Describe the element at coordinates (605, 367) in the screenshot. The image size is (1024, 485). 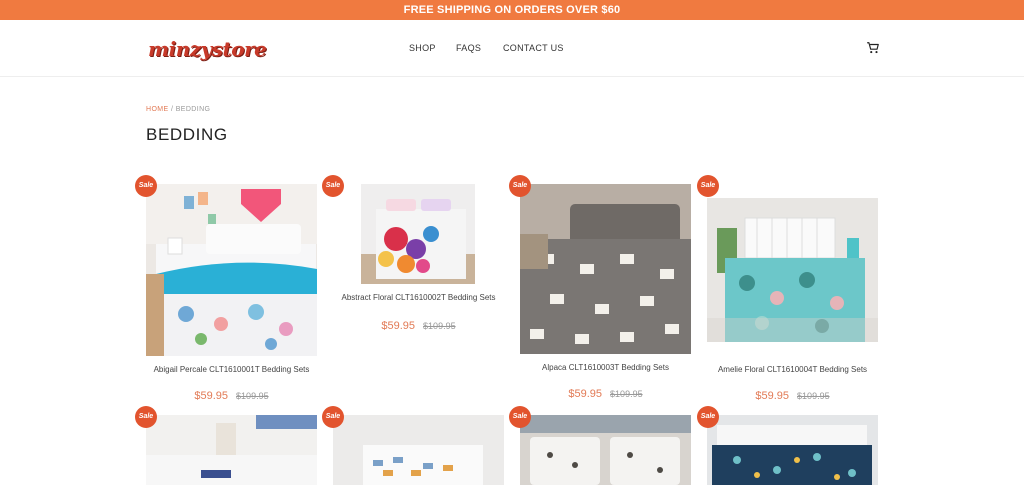
I see `product-name: Alpaca CLT1610003T Bedding Sets` at that location.